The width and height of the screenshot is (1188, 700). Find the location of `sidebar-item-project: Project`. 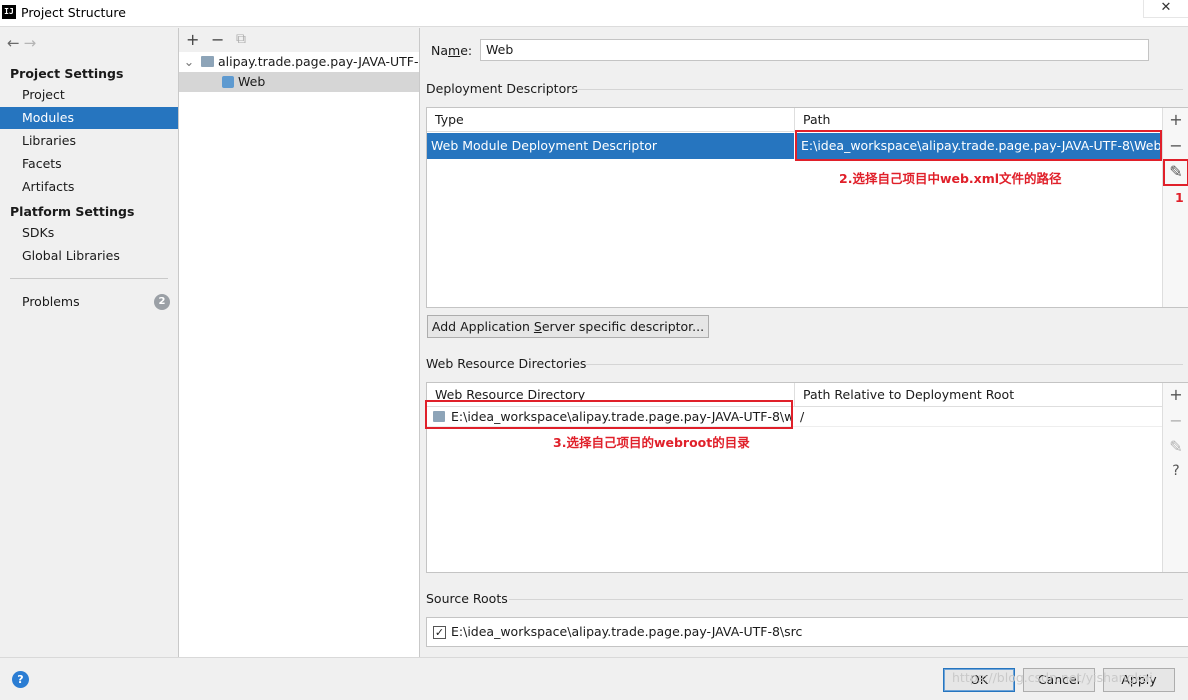

sidebar-item-project: Project is located at coordinates (89, 95).